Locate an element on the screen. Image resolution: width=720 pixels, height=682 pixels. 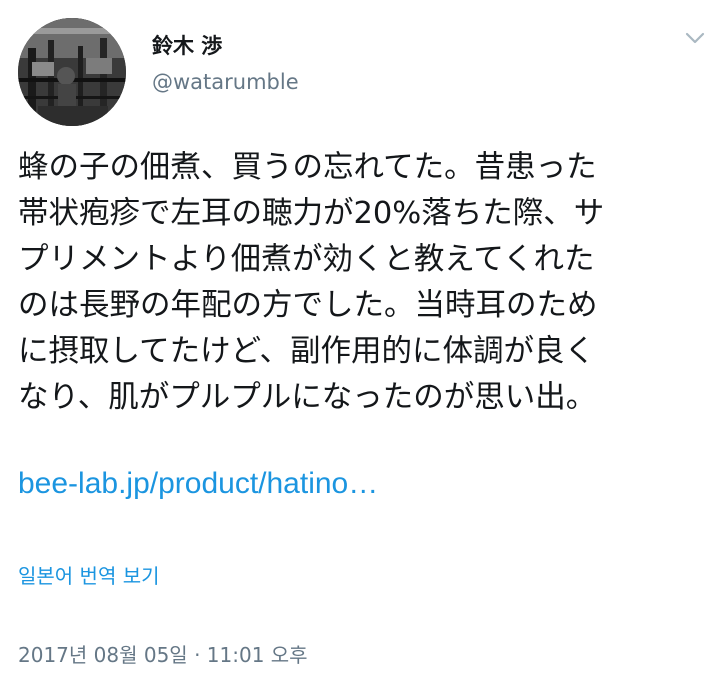
tweet-timestamp: 2017년 08월 05일 · 11:01 오후 is located at coordinates (163, 655).